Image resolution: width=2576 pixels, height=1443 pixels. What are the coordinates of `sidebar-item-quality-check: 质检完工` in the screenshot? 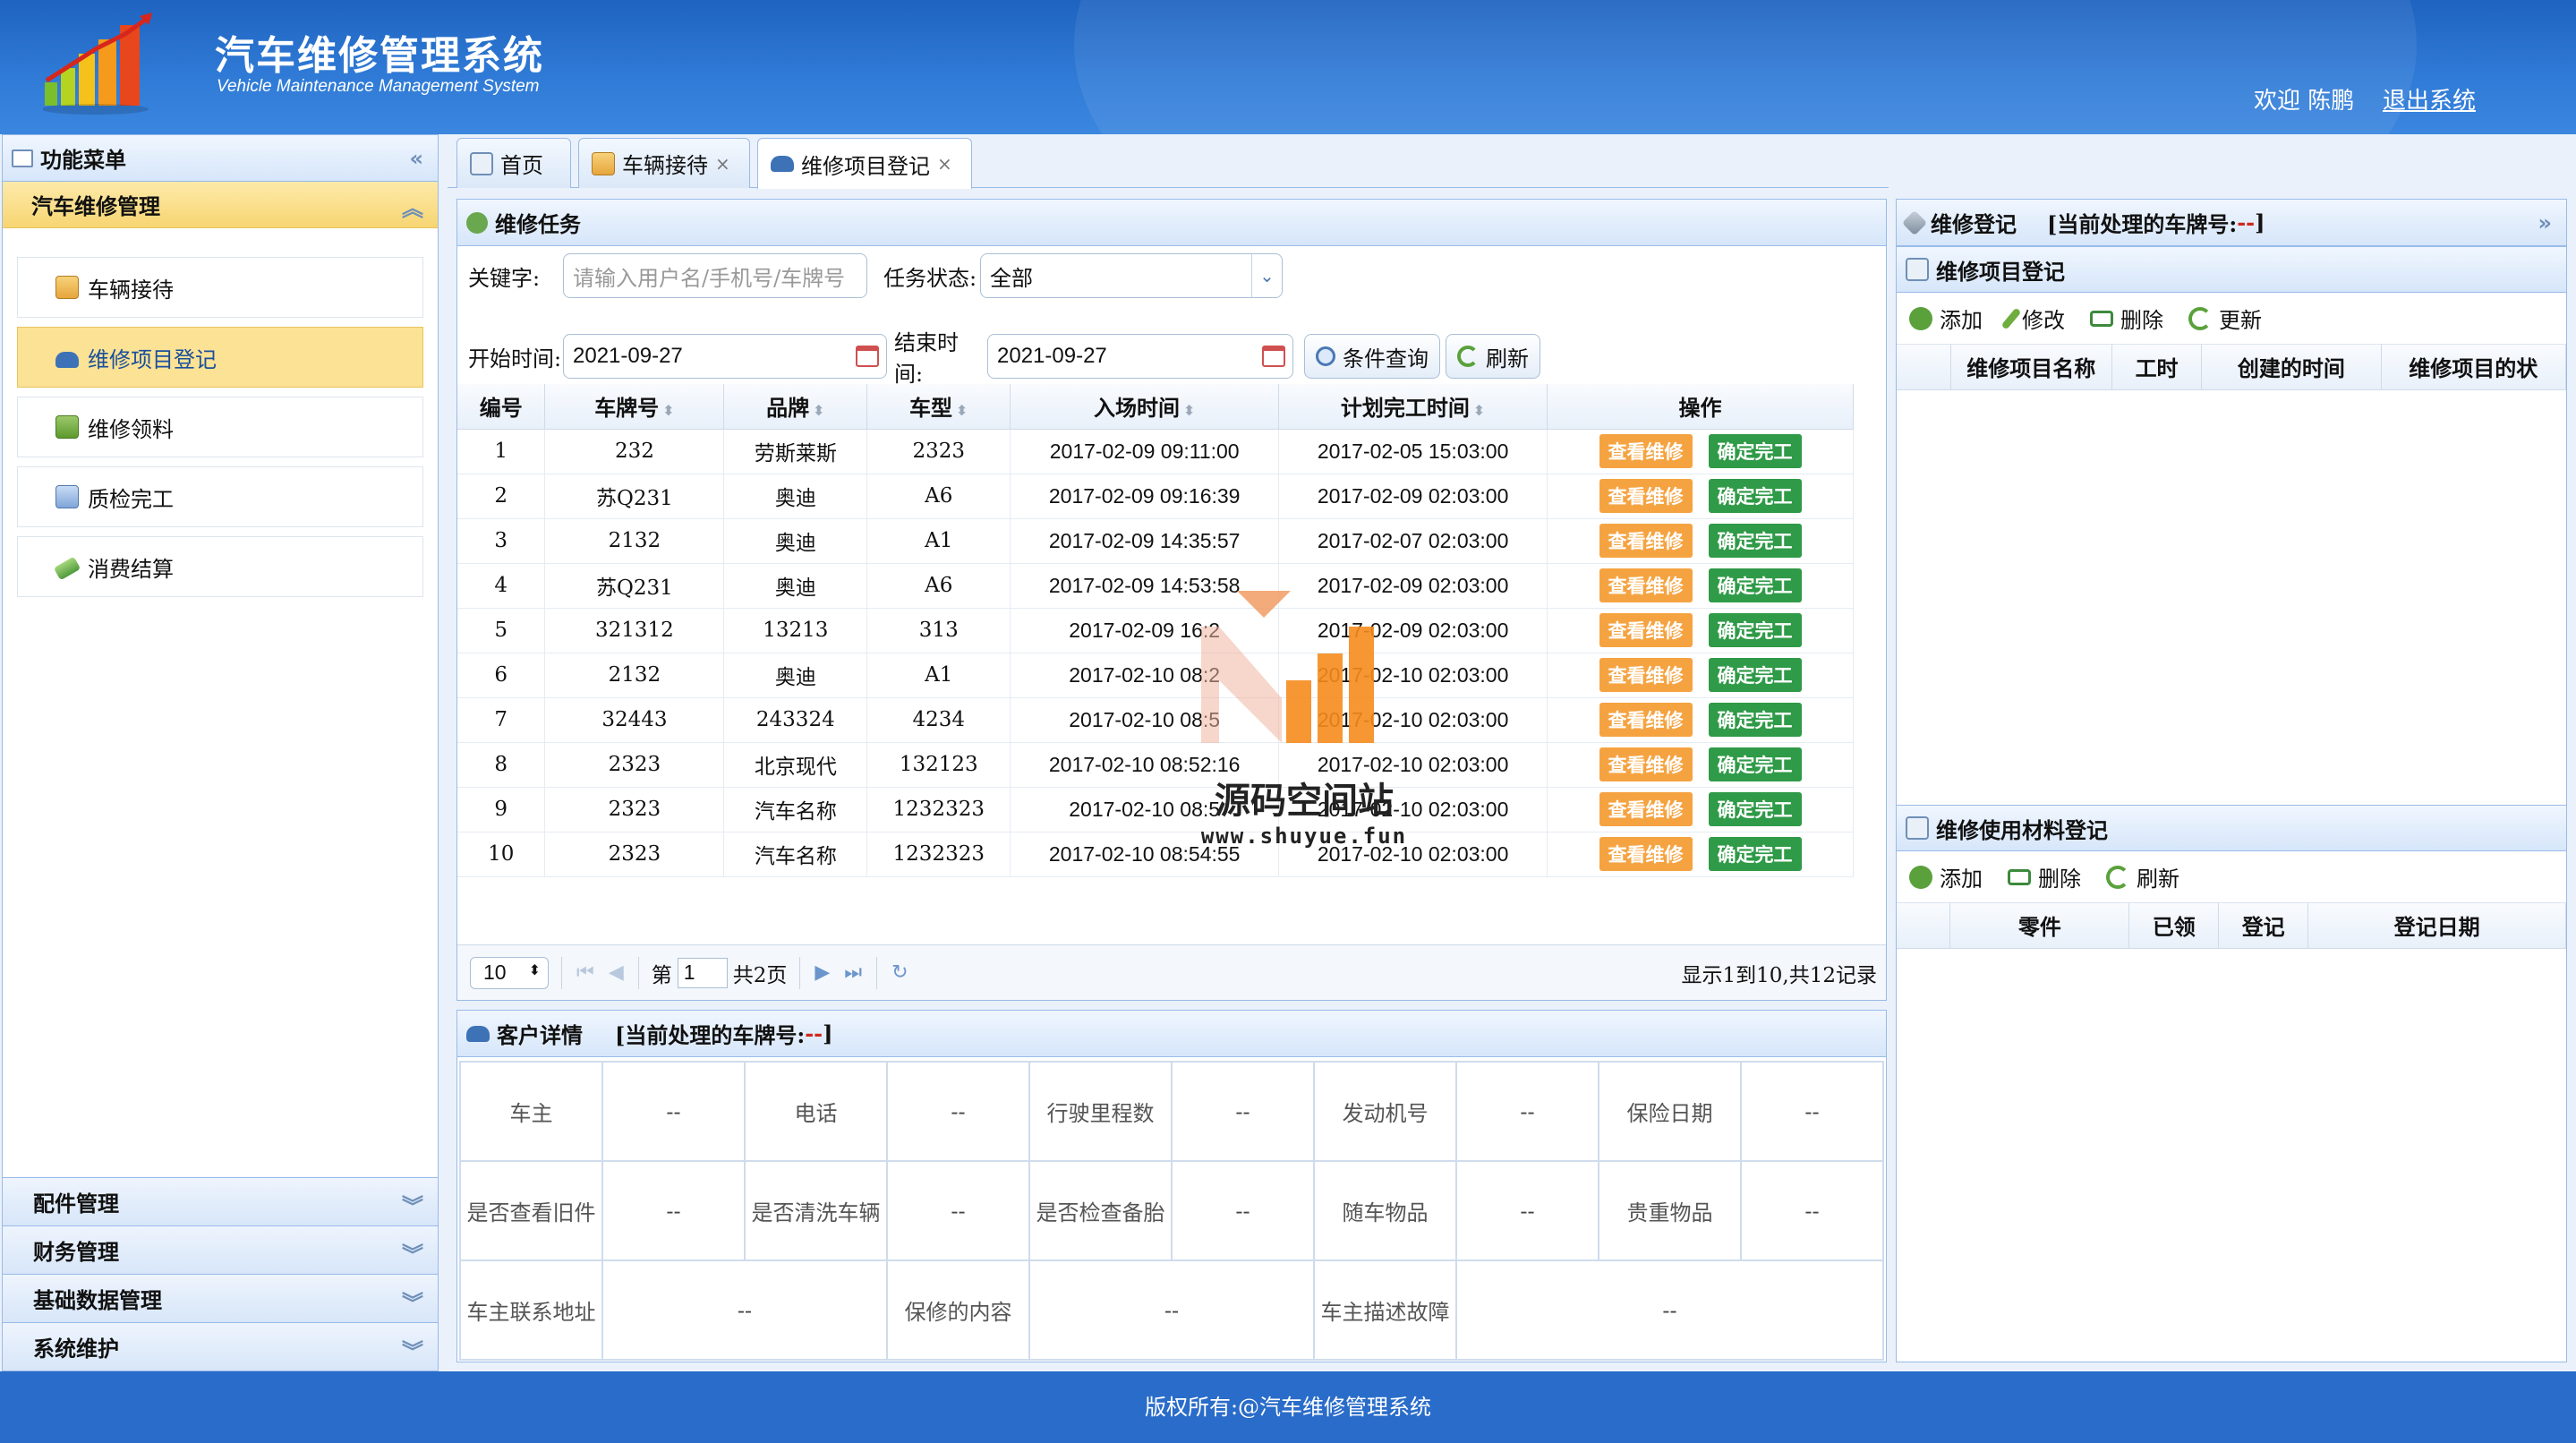 It's located at (220, 496).